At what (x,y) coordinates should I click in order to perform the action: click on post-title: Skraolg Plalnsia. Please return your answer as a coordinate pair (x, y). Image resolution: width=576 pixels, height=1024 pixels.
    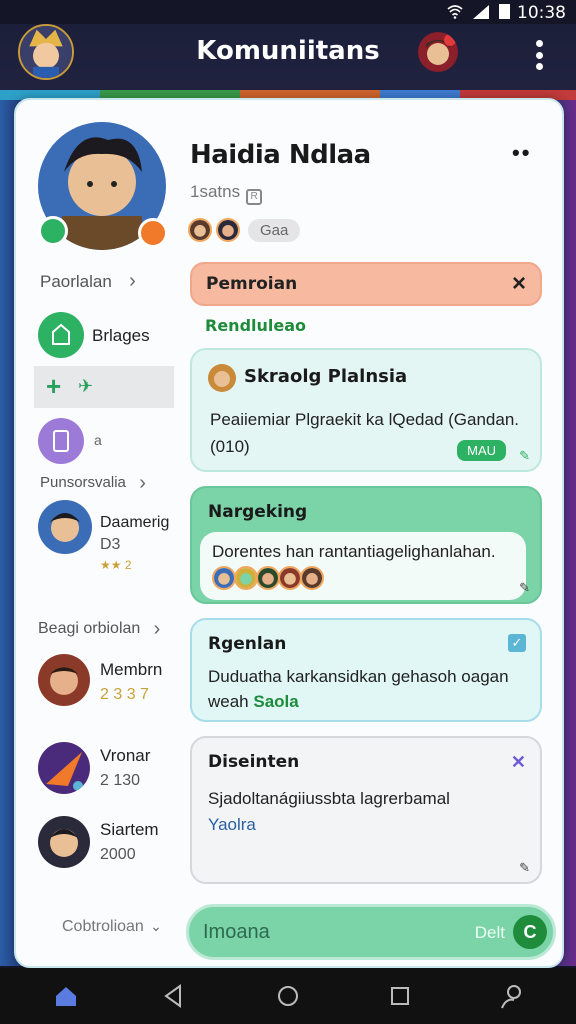
    Looking at the image, I should click on (326, 376).